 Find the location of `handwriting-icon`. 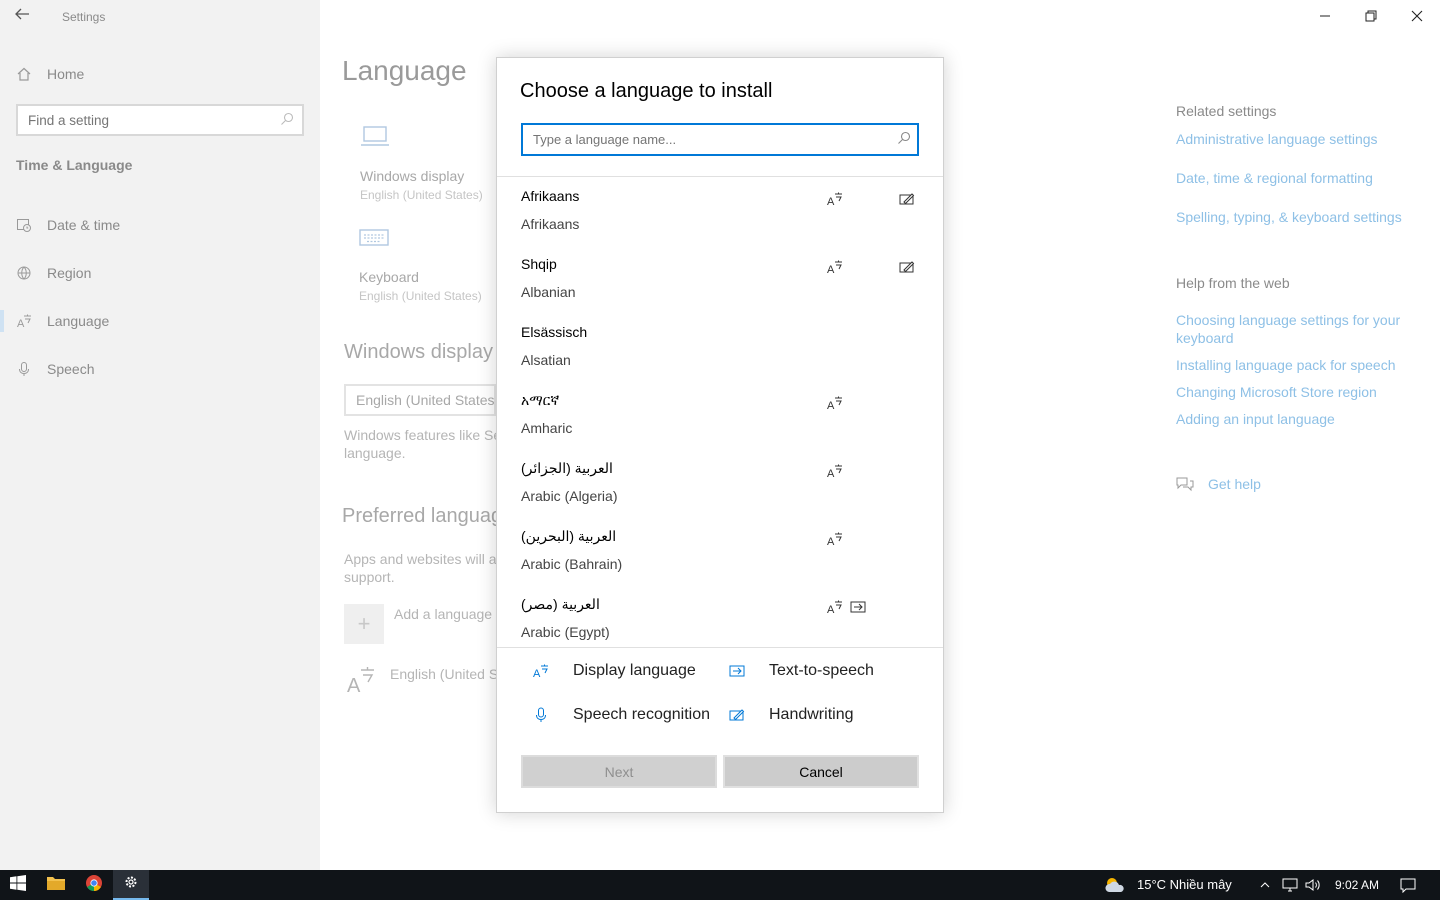

handwriting-icon is located at coordinates (907, 199).